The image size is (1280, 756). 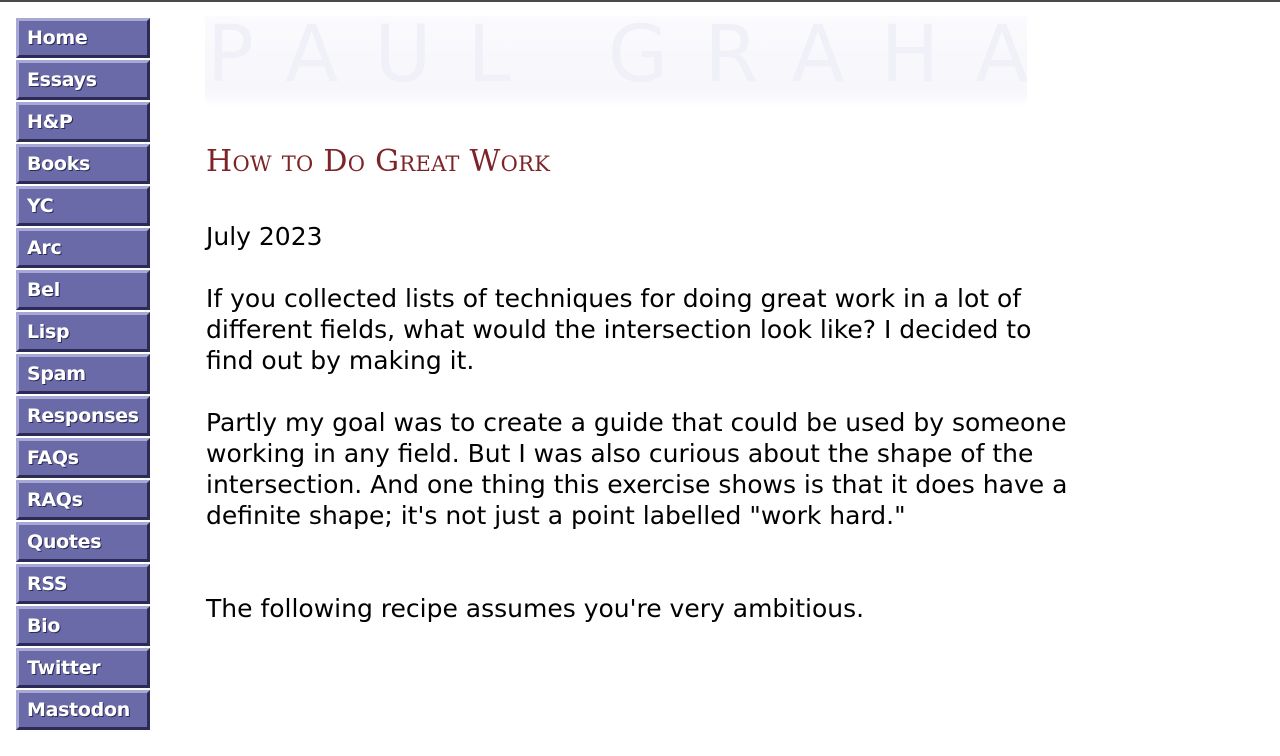 I want to click on nav-item-arc: Arc, so click(x=83, y=248).